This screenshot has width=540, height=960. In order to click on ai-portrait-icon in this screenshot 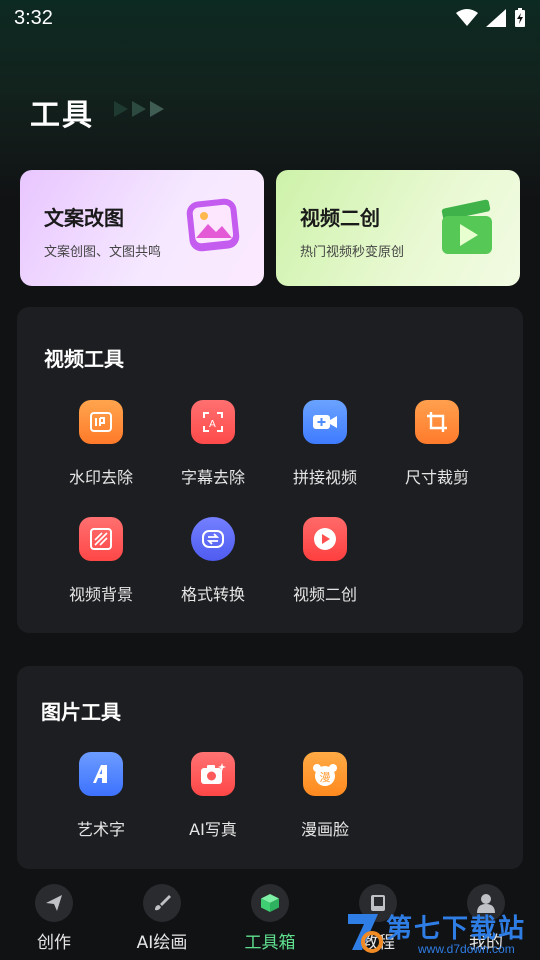, I will do `click(213, 774)`.